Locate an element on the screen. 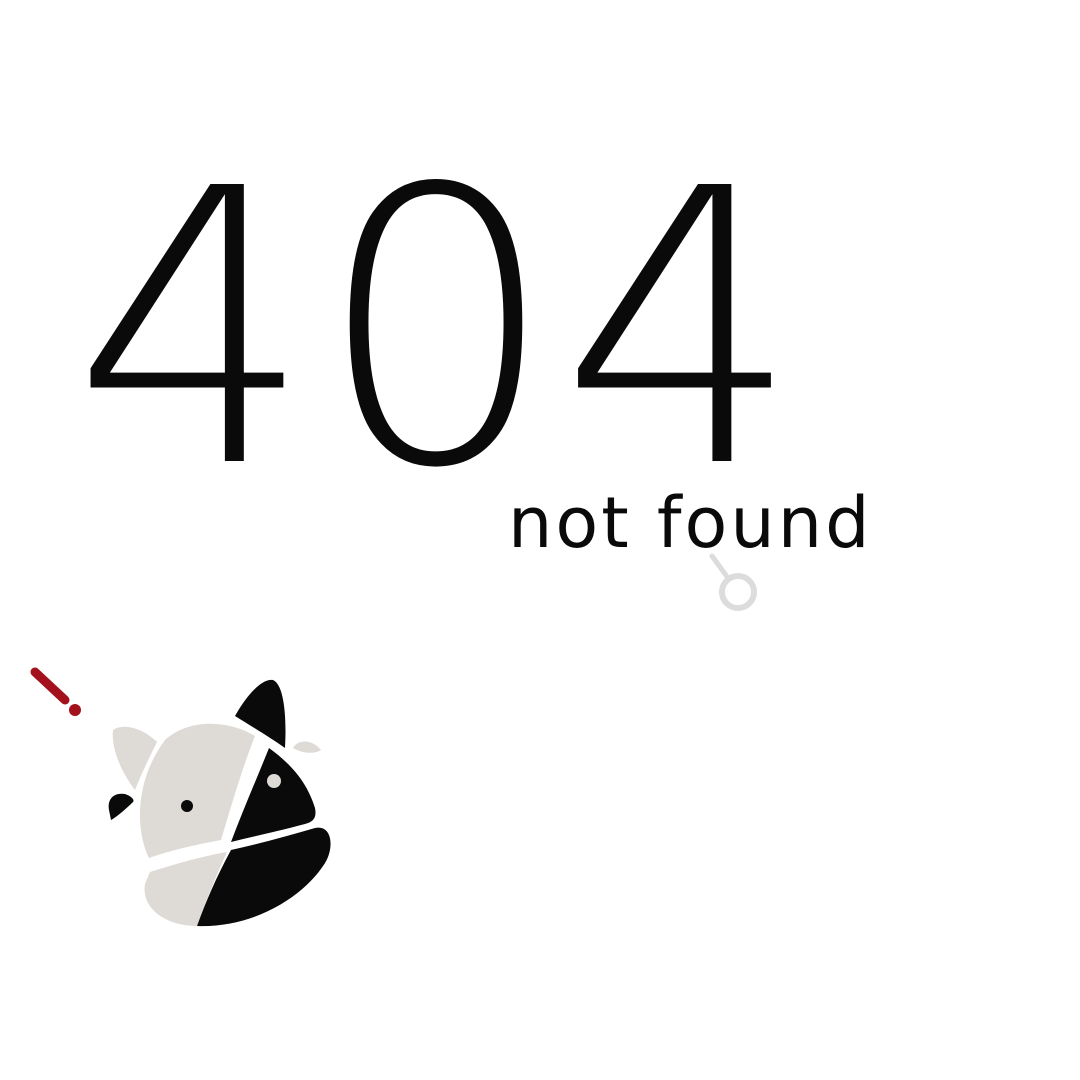 The image size is (1080, 1080). exclamation-icon is located at coordinates (55, 691).